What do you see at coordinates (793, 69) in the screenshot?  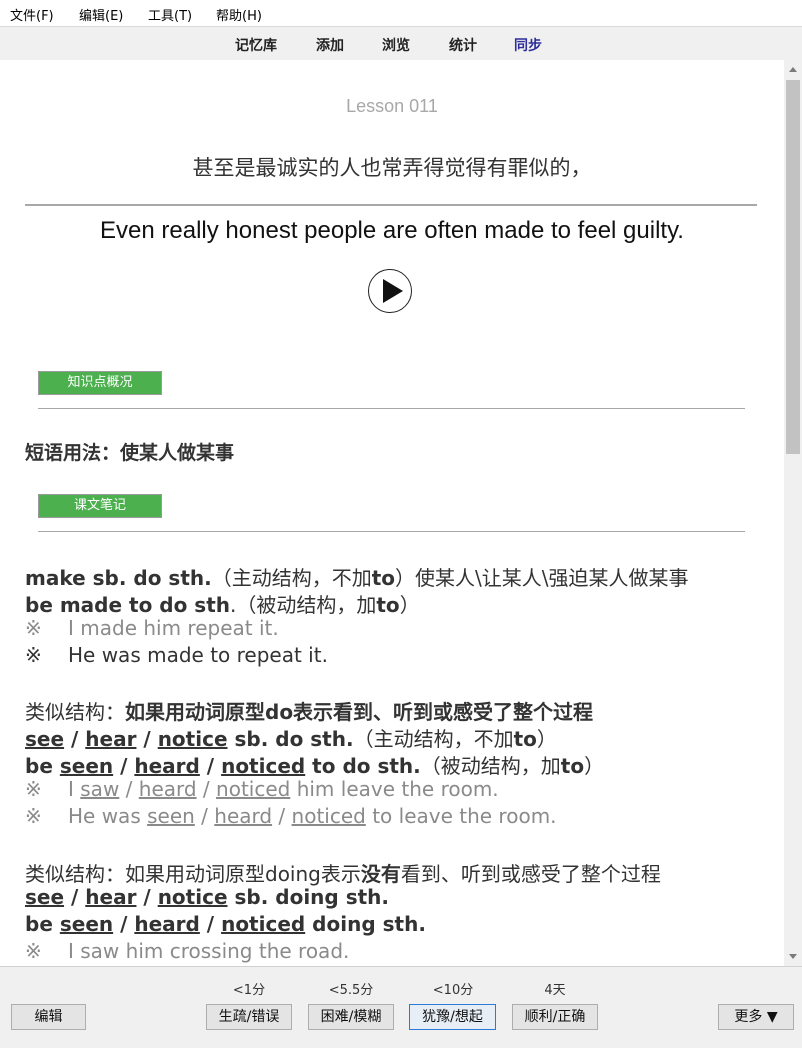 I see `scroll-up-icon` at bounding box center [793, 69].